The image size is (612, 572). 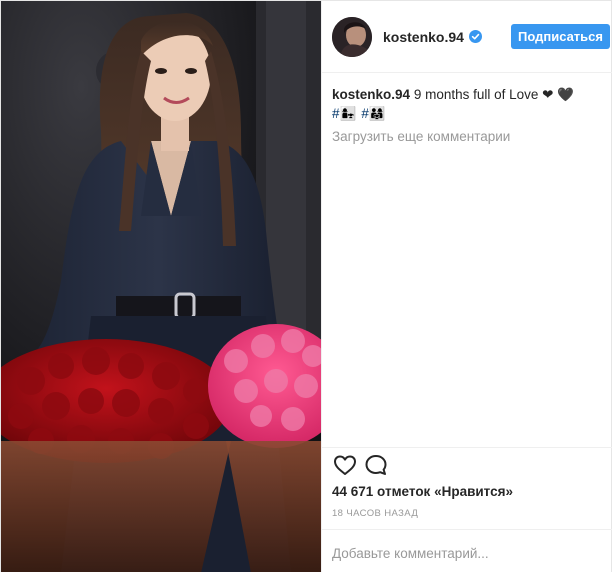 I want to click on caption-hashtags: #👩‍👧 #👨‍👩‍👧, so click(x=468, y=114).